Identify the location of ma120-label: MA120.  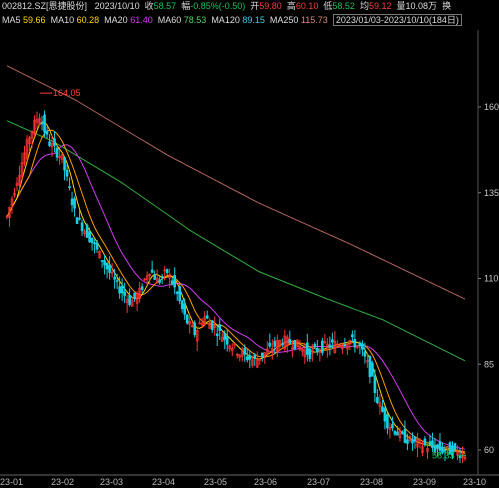
(225, 20).